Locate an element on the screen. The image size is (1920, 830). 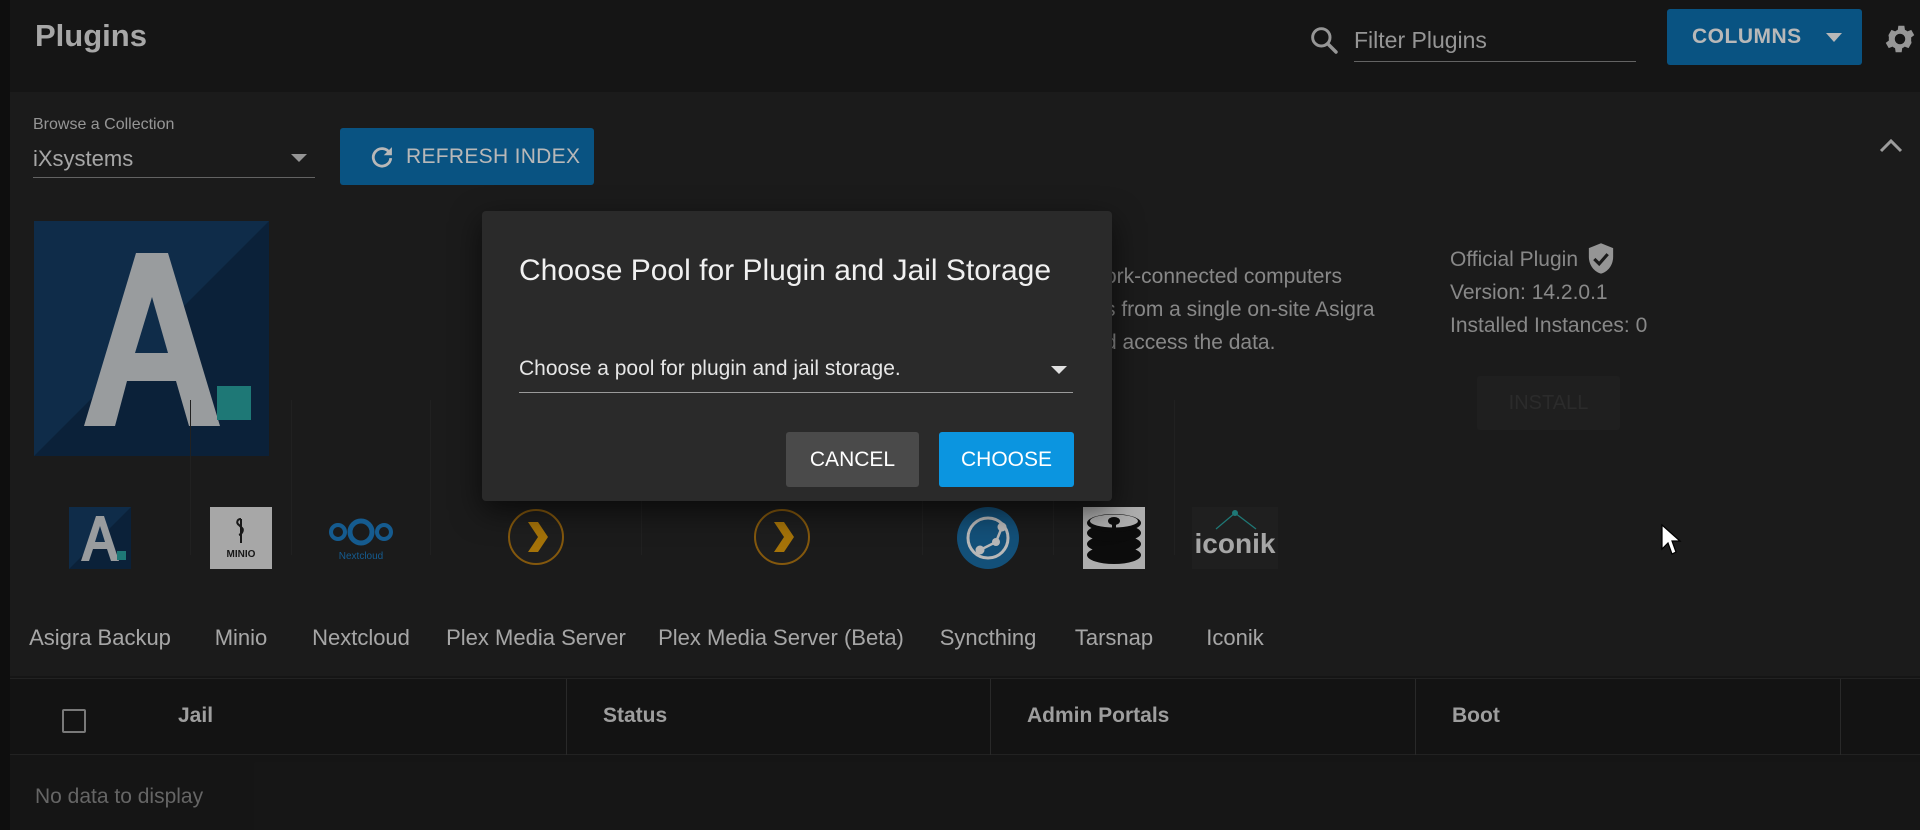
dialog-title: Choose Pool for Plugin and Jail Storage is located at coordinates (785, 270).